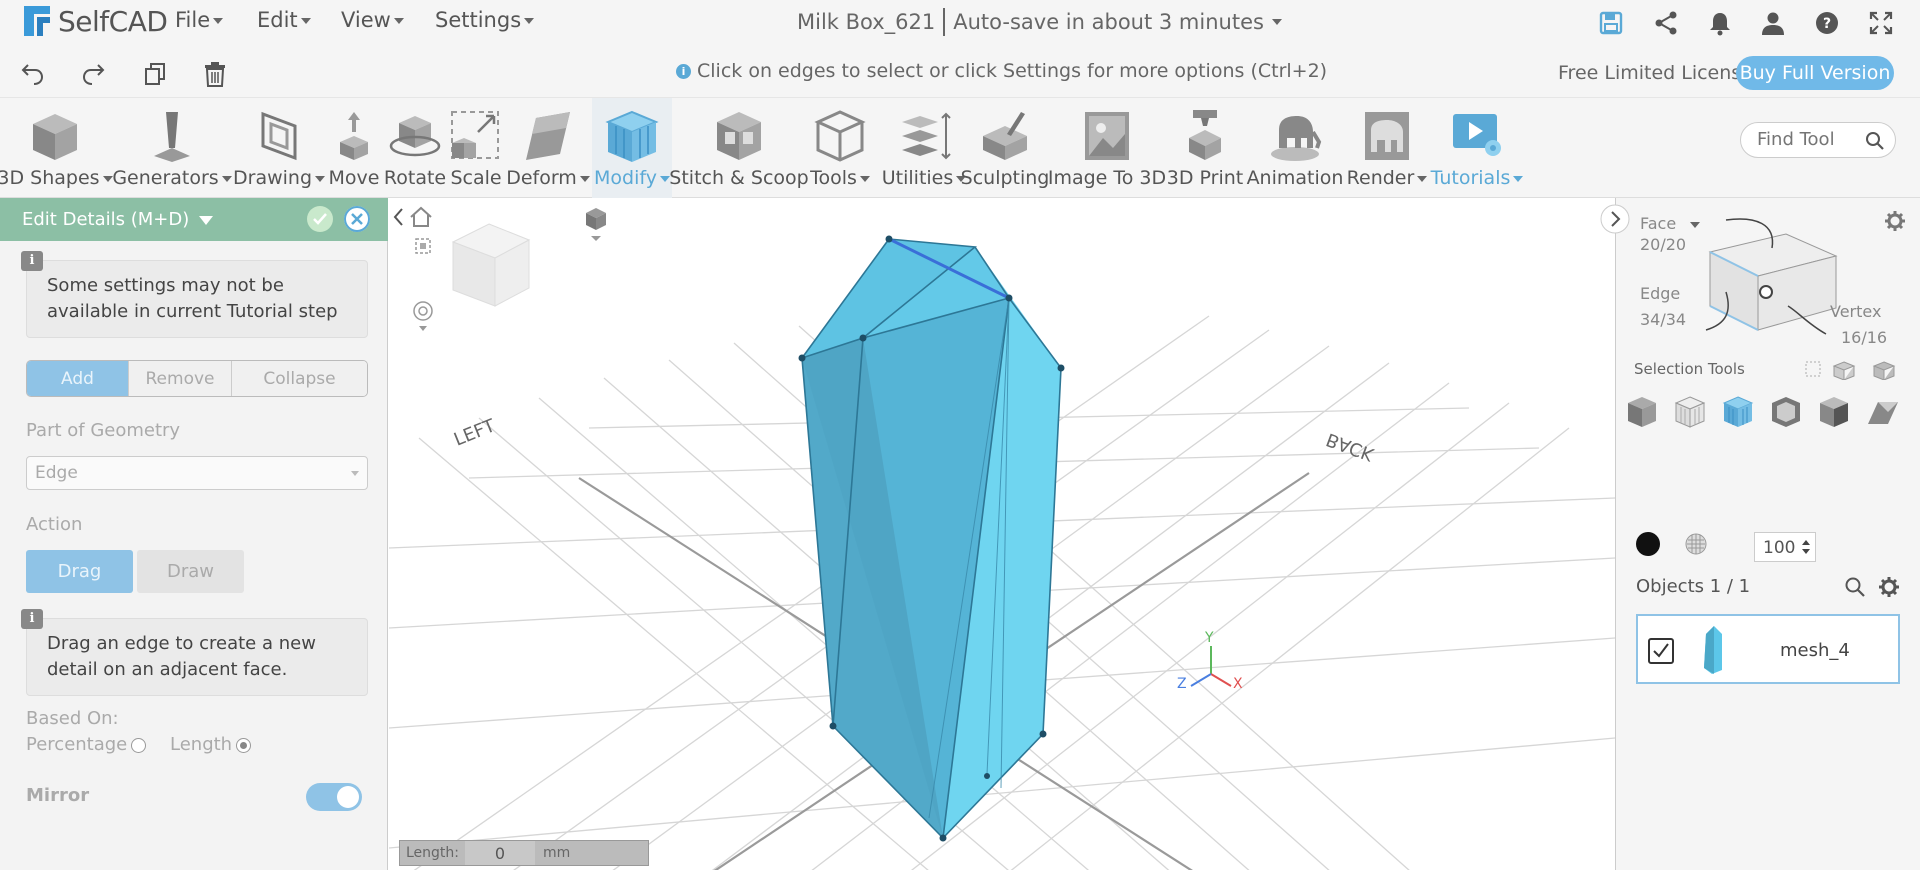 This screenshot has width=1920, height=870. Describe the element at coordinates (277, 20) in the screenshot. I see `menu-edit-label: Edit` at that location.